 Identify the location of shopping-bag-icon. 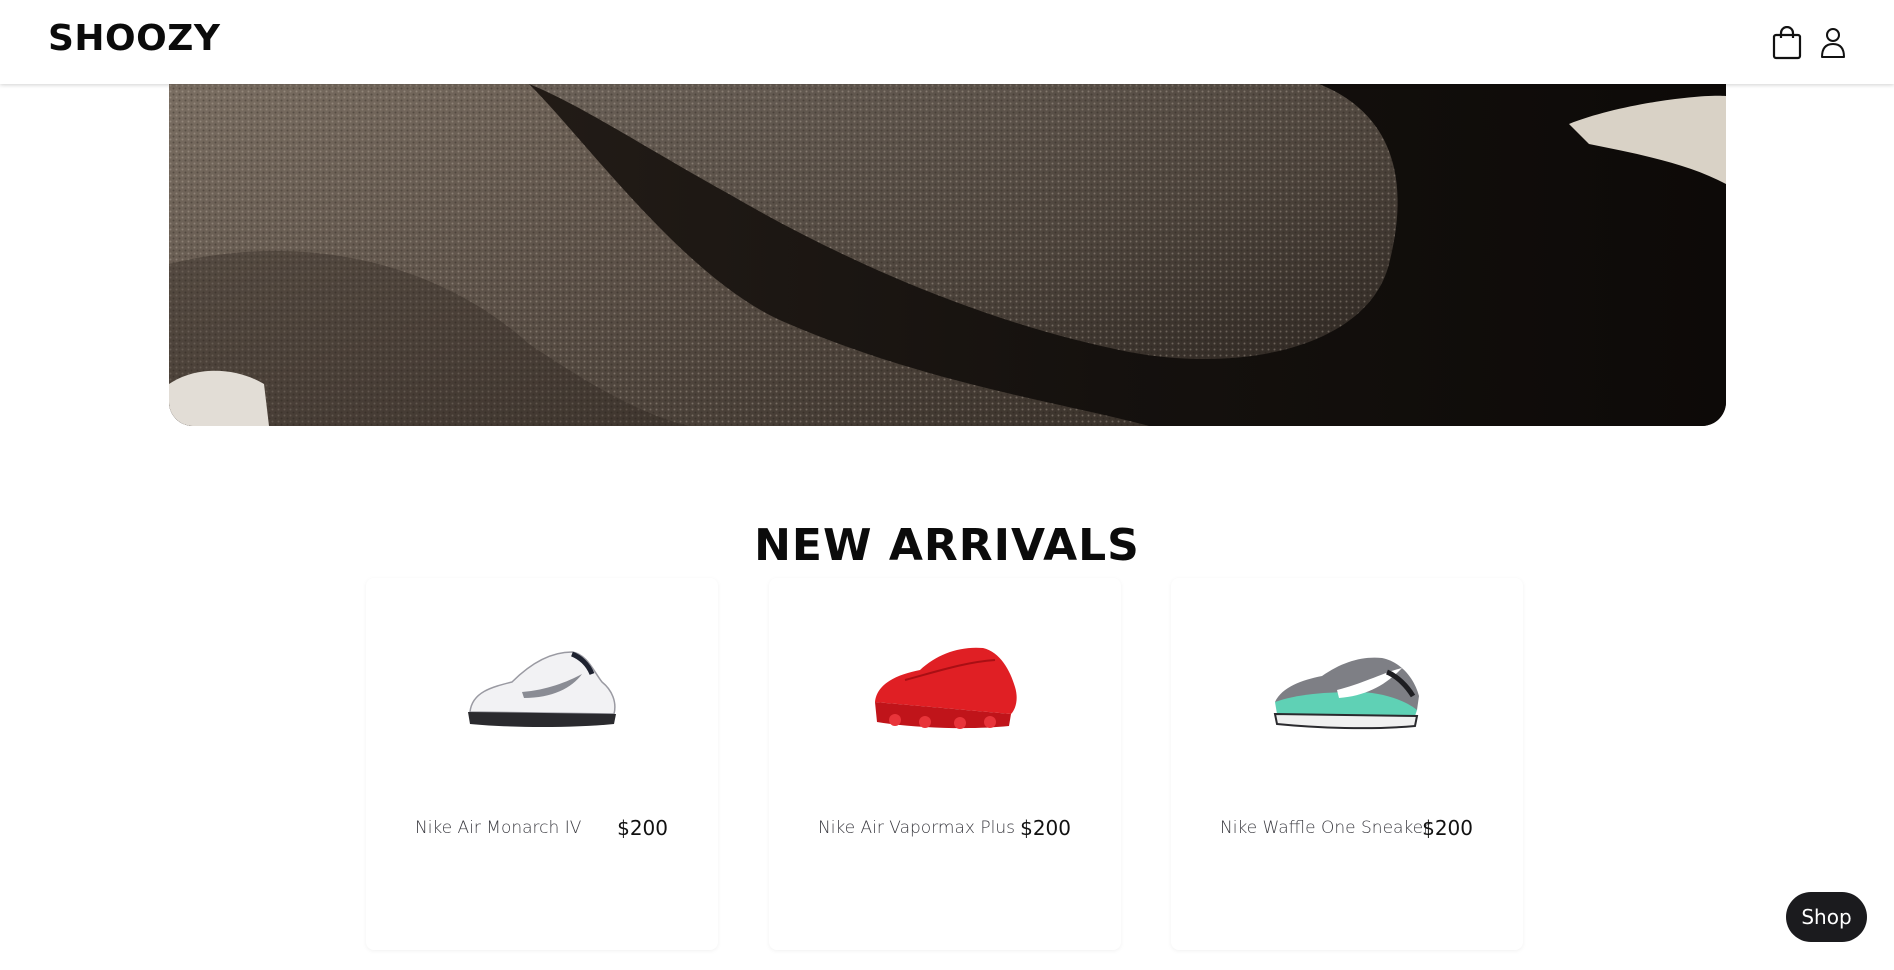
(1787, 42).